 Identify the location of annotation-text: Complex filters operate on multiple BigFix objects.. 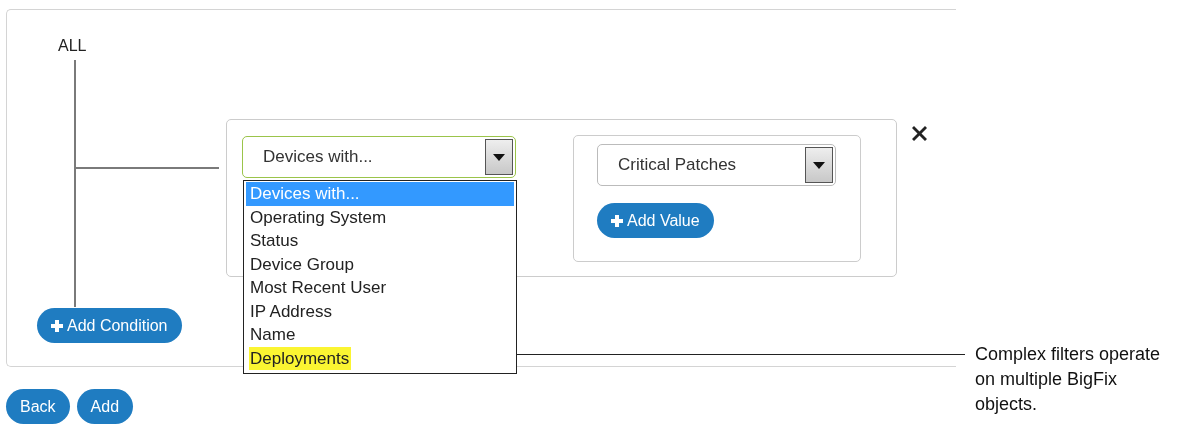
(1068, 379).